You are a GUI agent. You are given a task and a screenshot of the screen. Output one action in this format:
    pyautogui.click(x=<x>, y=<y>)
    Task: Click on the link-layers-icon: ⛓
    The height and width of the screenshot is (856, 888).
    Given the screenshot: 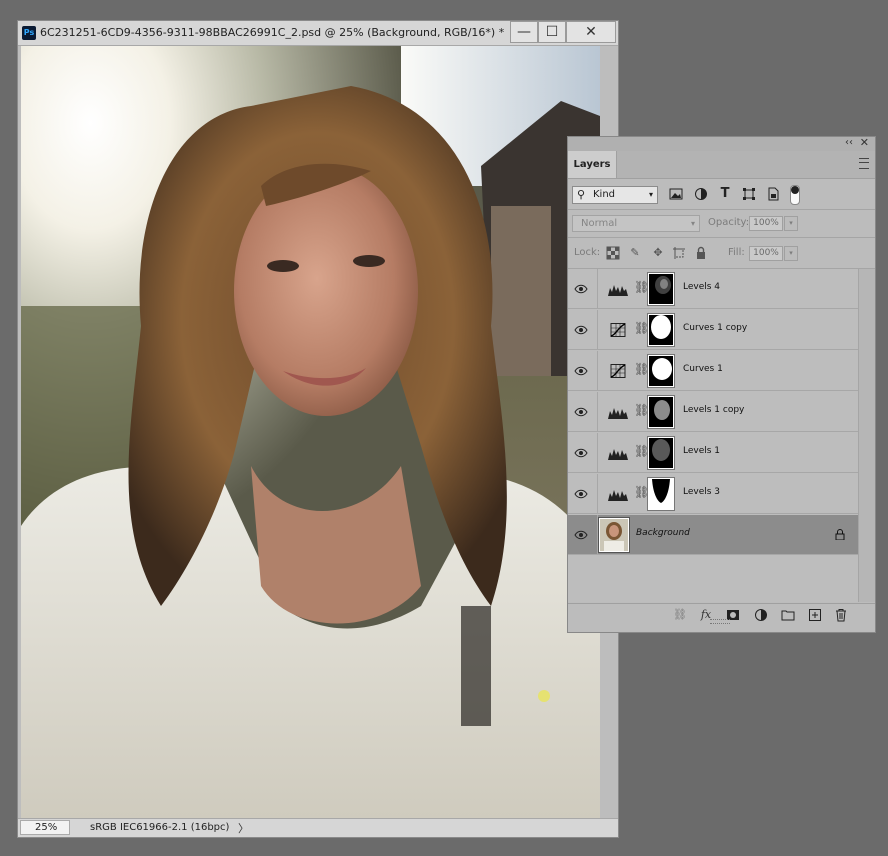 What is the action you would take?
    pyautogui.click(x=680, y=615)
    